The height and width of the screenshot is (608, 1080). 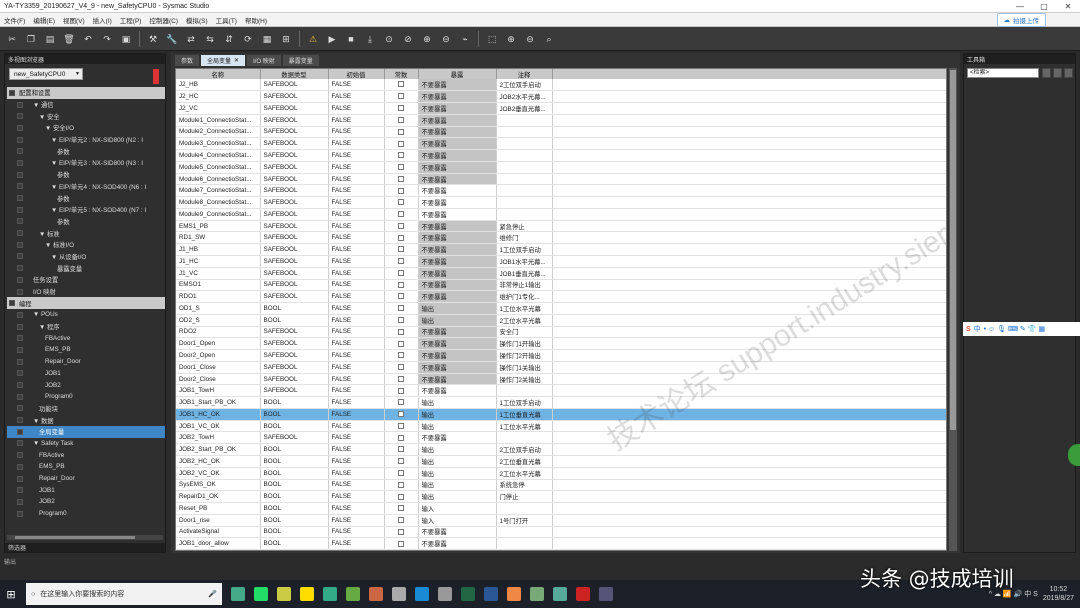 What do you see at coordinates (218, 74) in the screenshot?
I see `column-header: 名称` at bounding box center [218, 74].